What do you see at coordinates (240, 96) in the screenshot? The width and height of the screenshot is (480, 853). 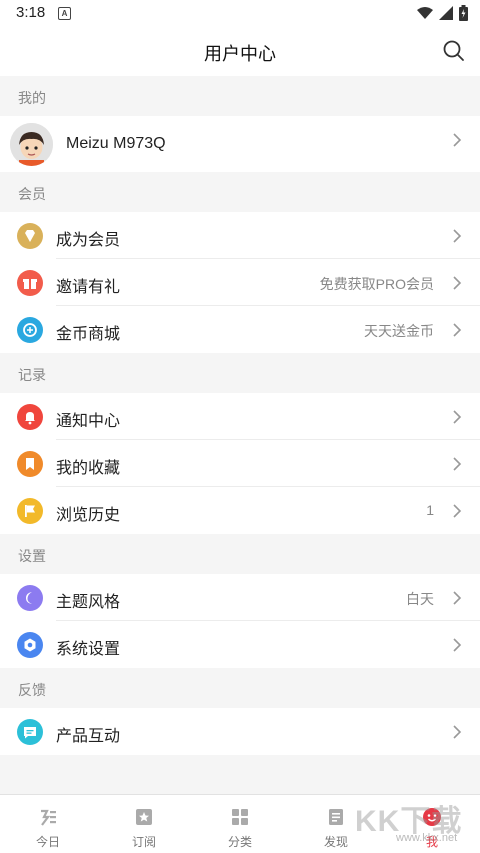 I see `section-mine: 我的` at bounding box center [240, 96].